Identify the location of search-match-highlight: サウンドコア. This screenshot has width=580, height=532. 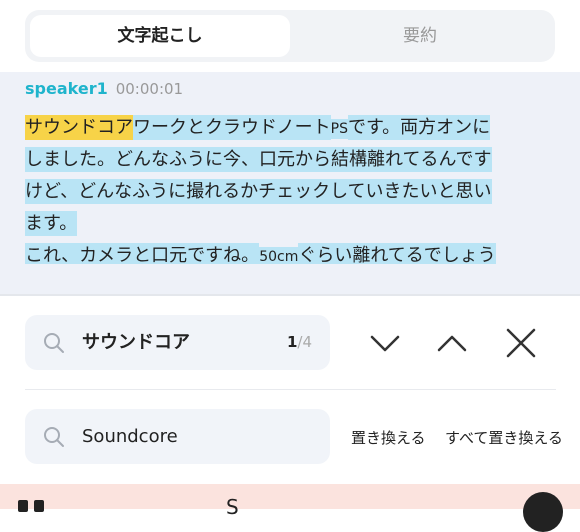
(79, 127).